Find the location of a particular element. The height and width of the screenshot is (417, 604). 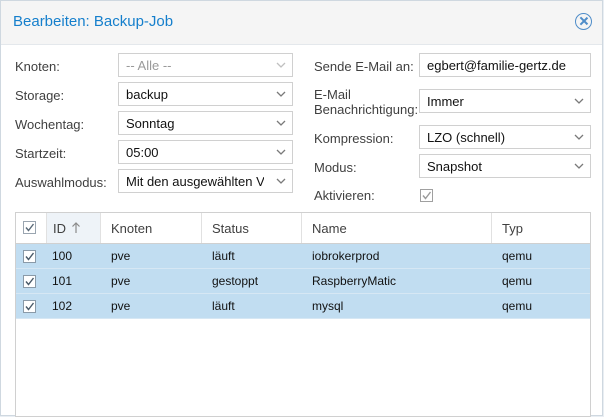

aktivieren-label: Aktivieren: is located at coordinates (344, 195).